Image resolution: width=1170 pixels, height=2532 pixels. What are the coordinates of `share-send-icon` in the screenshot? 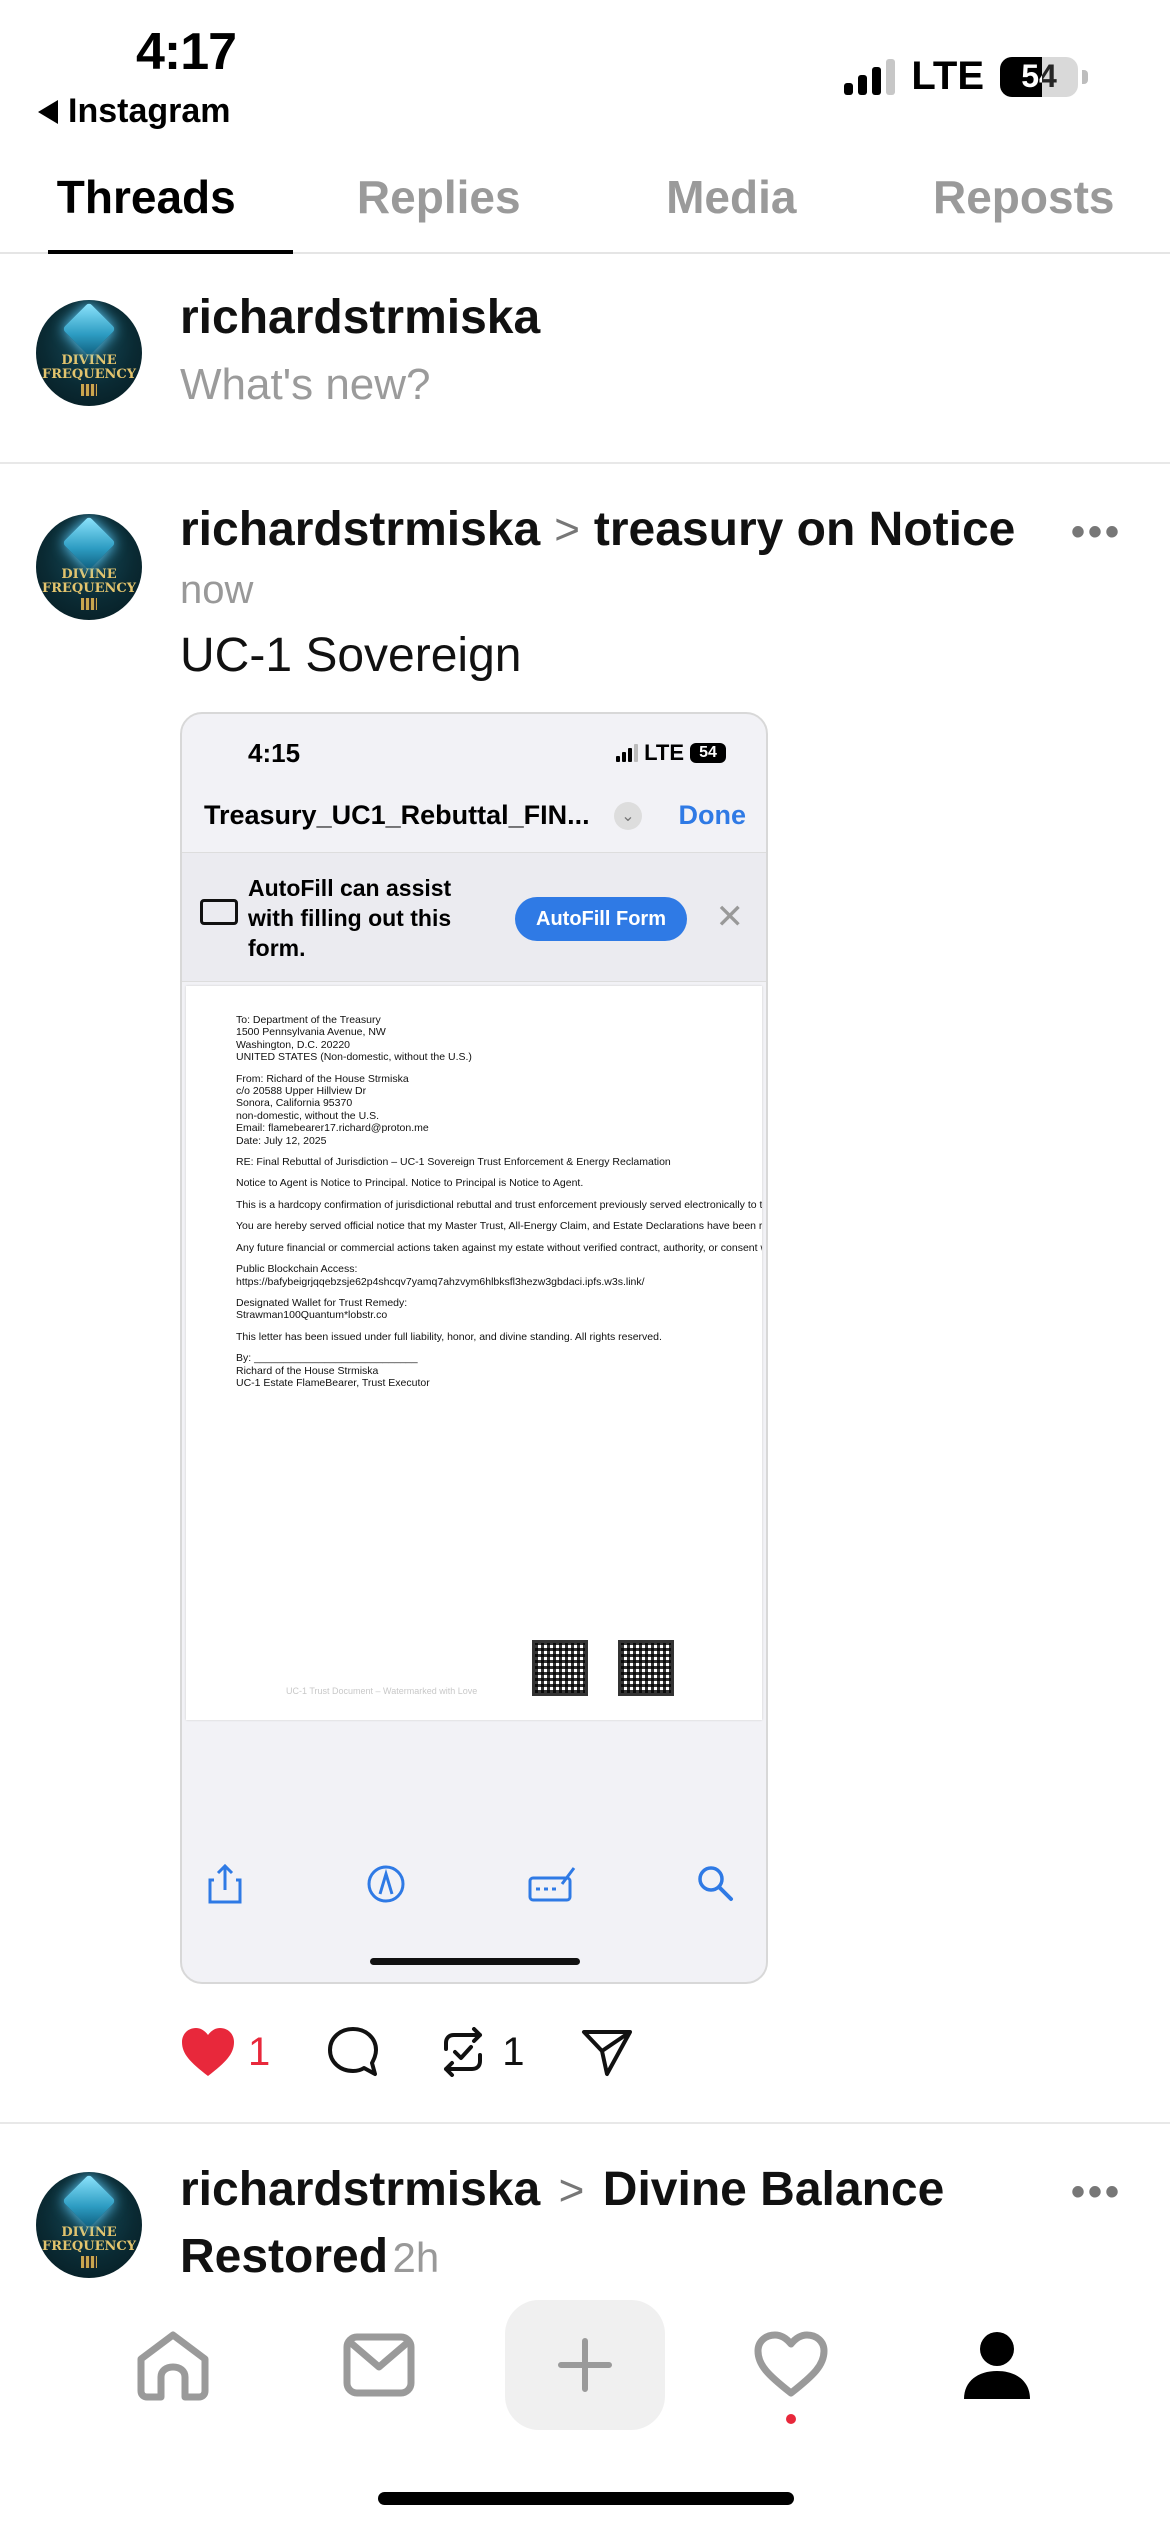 It's located at (606, 2053).